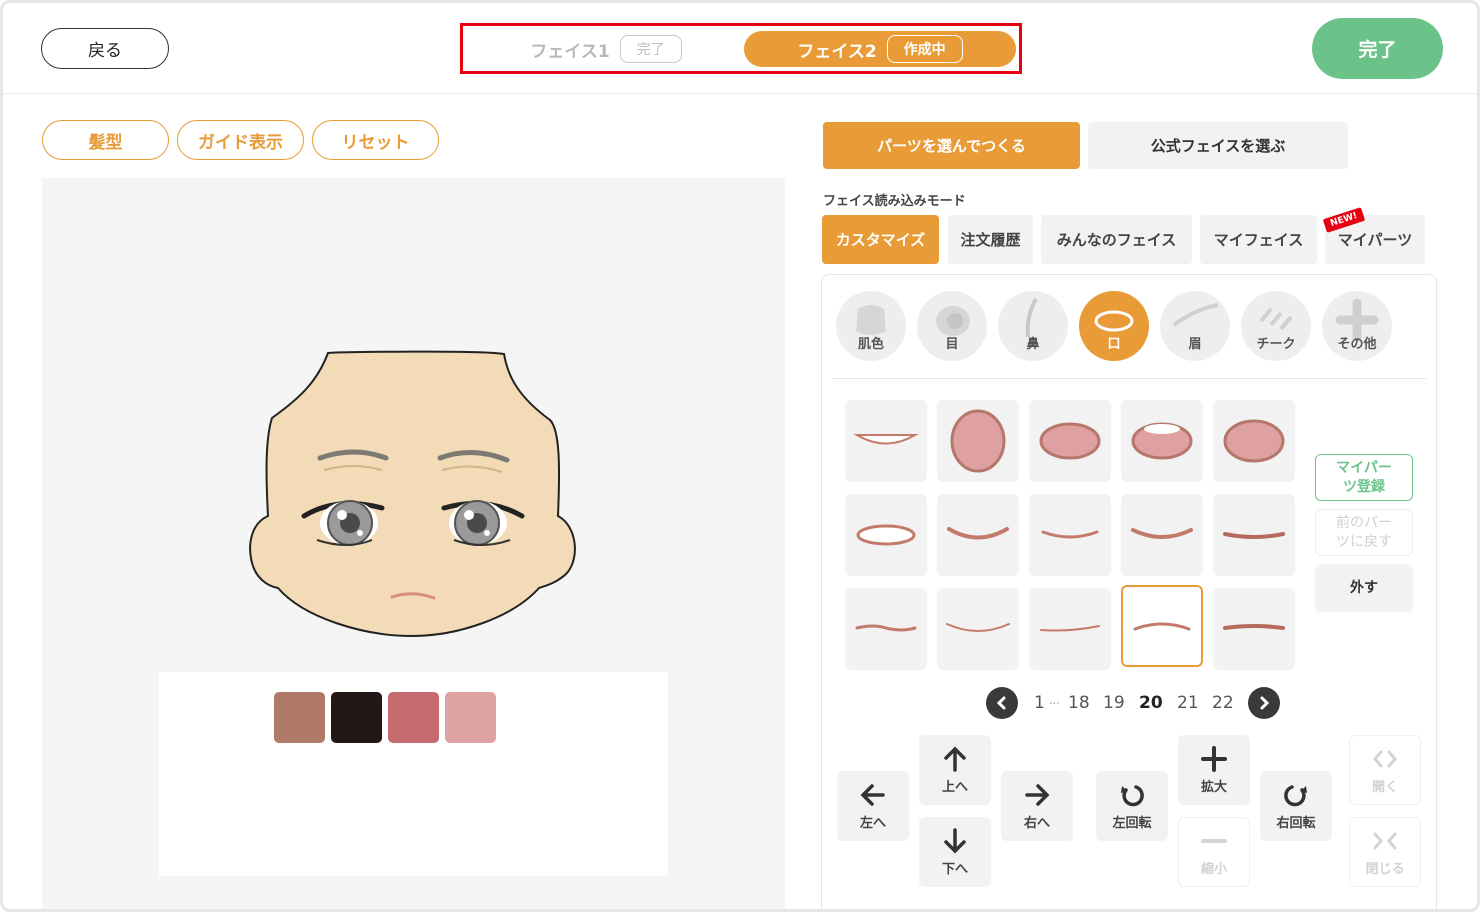 The image size is (1480, 912). I want to click on guide-button: ガイド表示, so click(240, 140).